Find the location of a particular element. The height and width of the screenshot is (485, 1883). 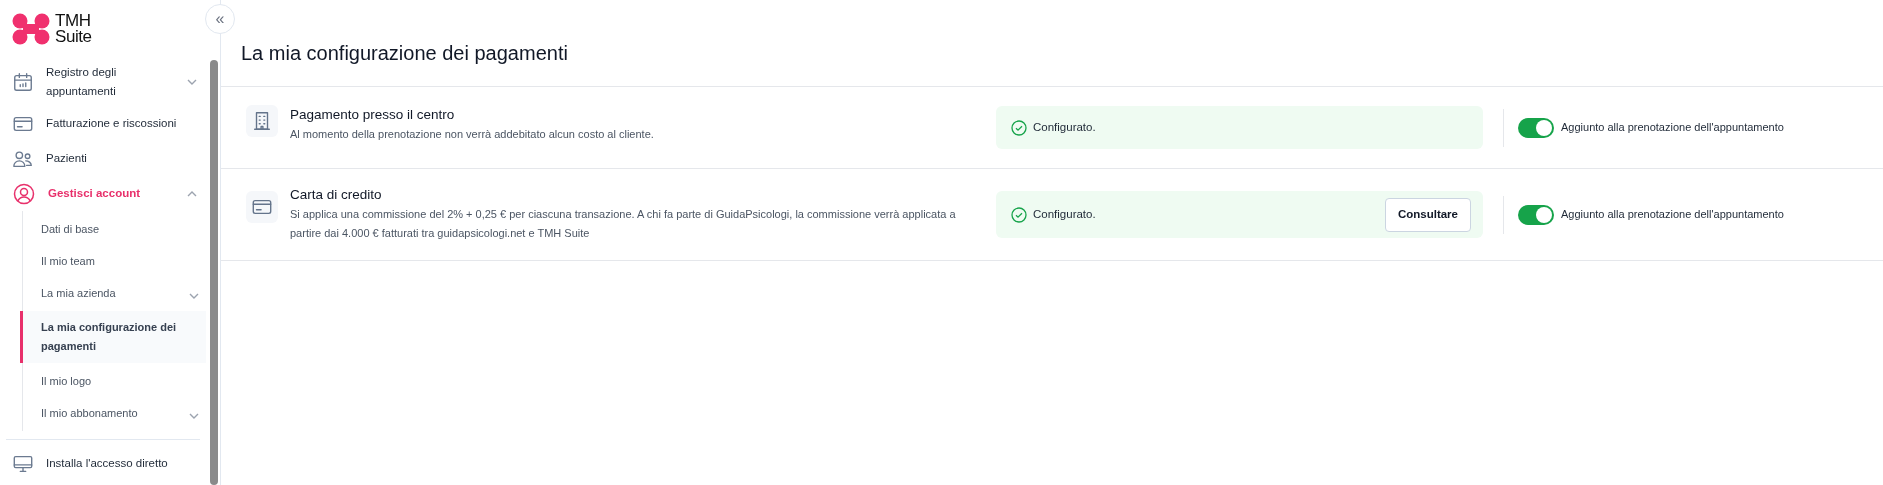

consult-button: Consultare is located at coordinates (1427, 214).